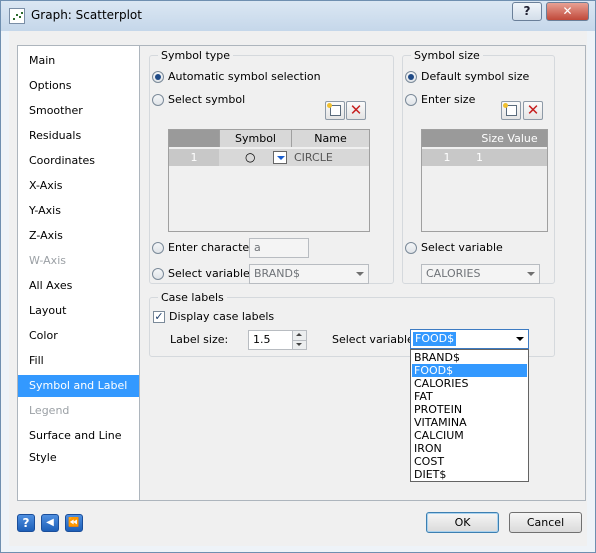  I want to click on nav-item-residuals: Residuals, so click(81, 136).